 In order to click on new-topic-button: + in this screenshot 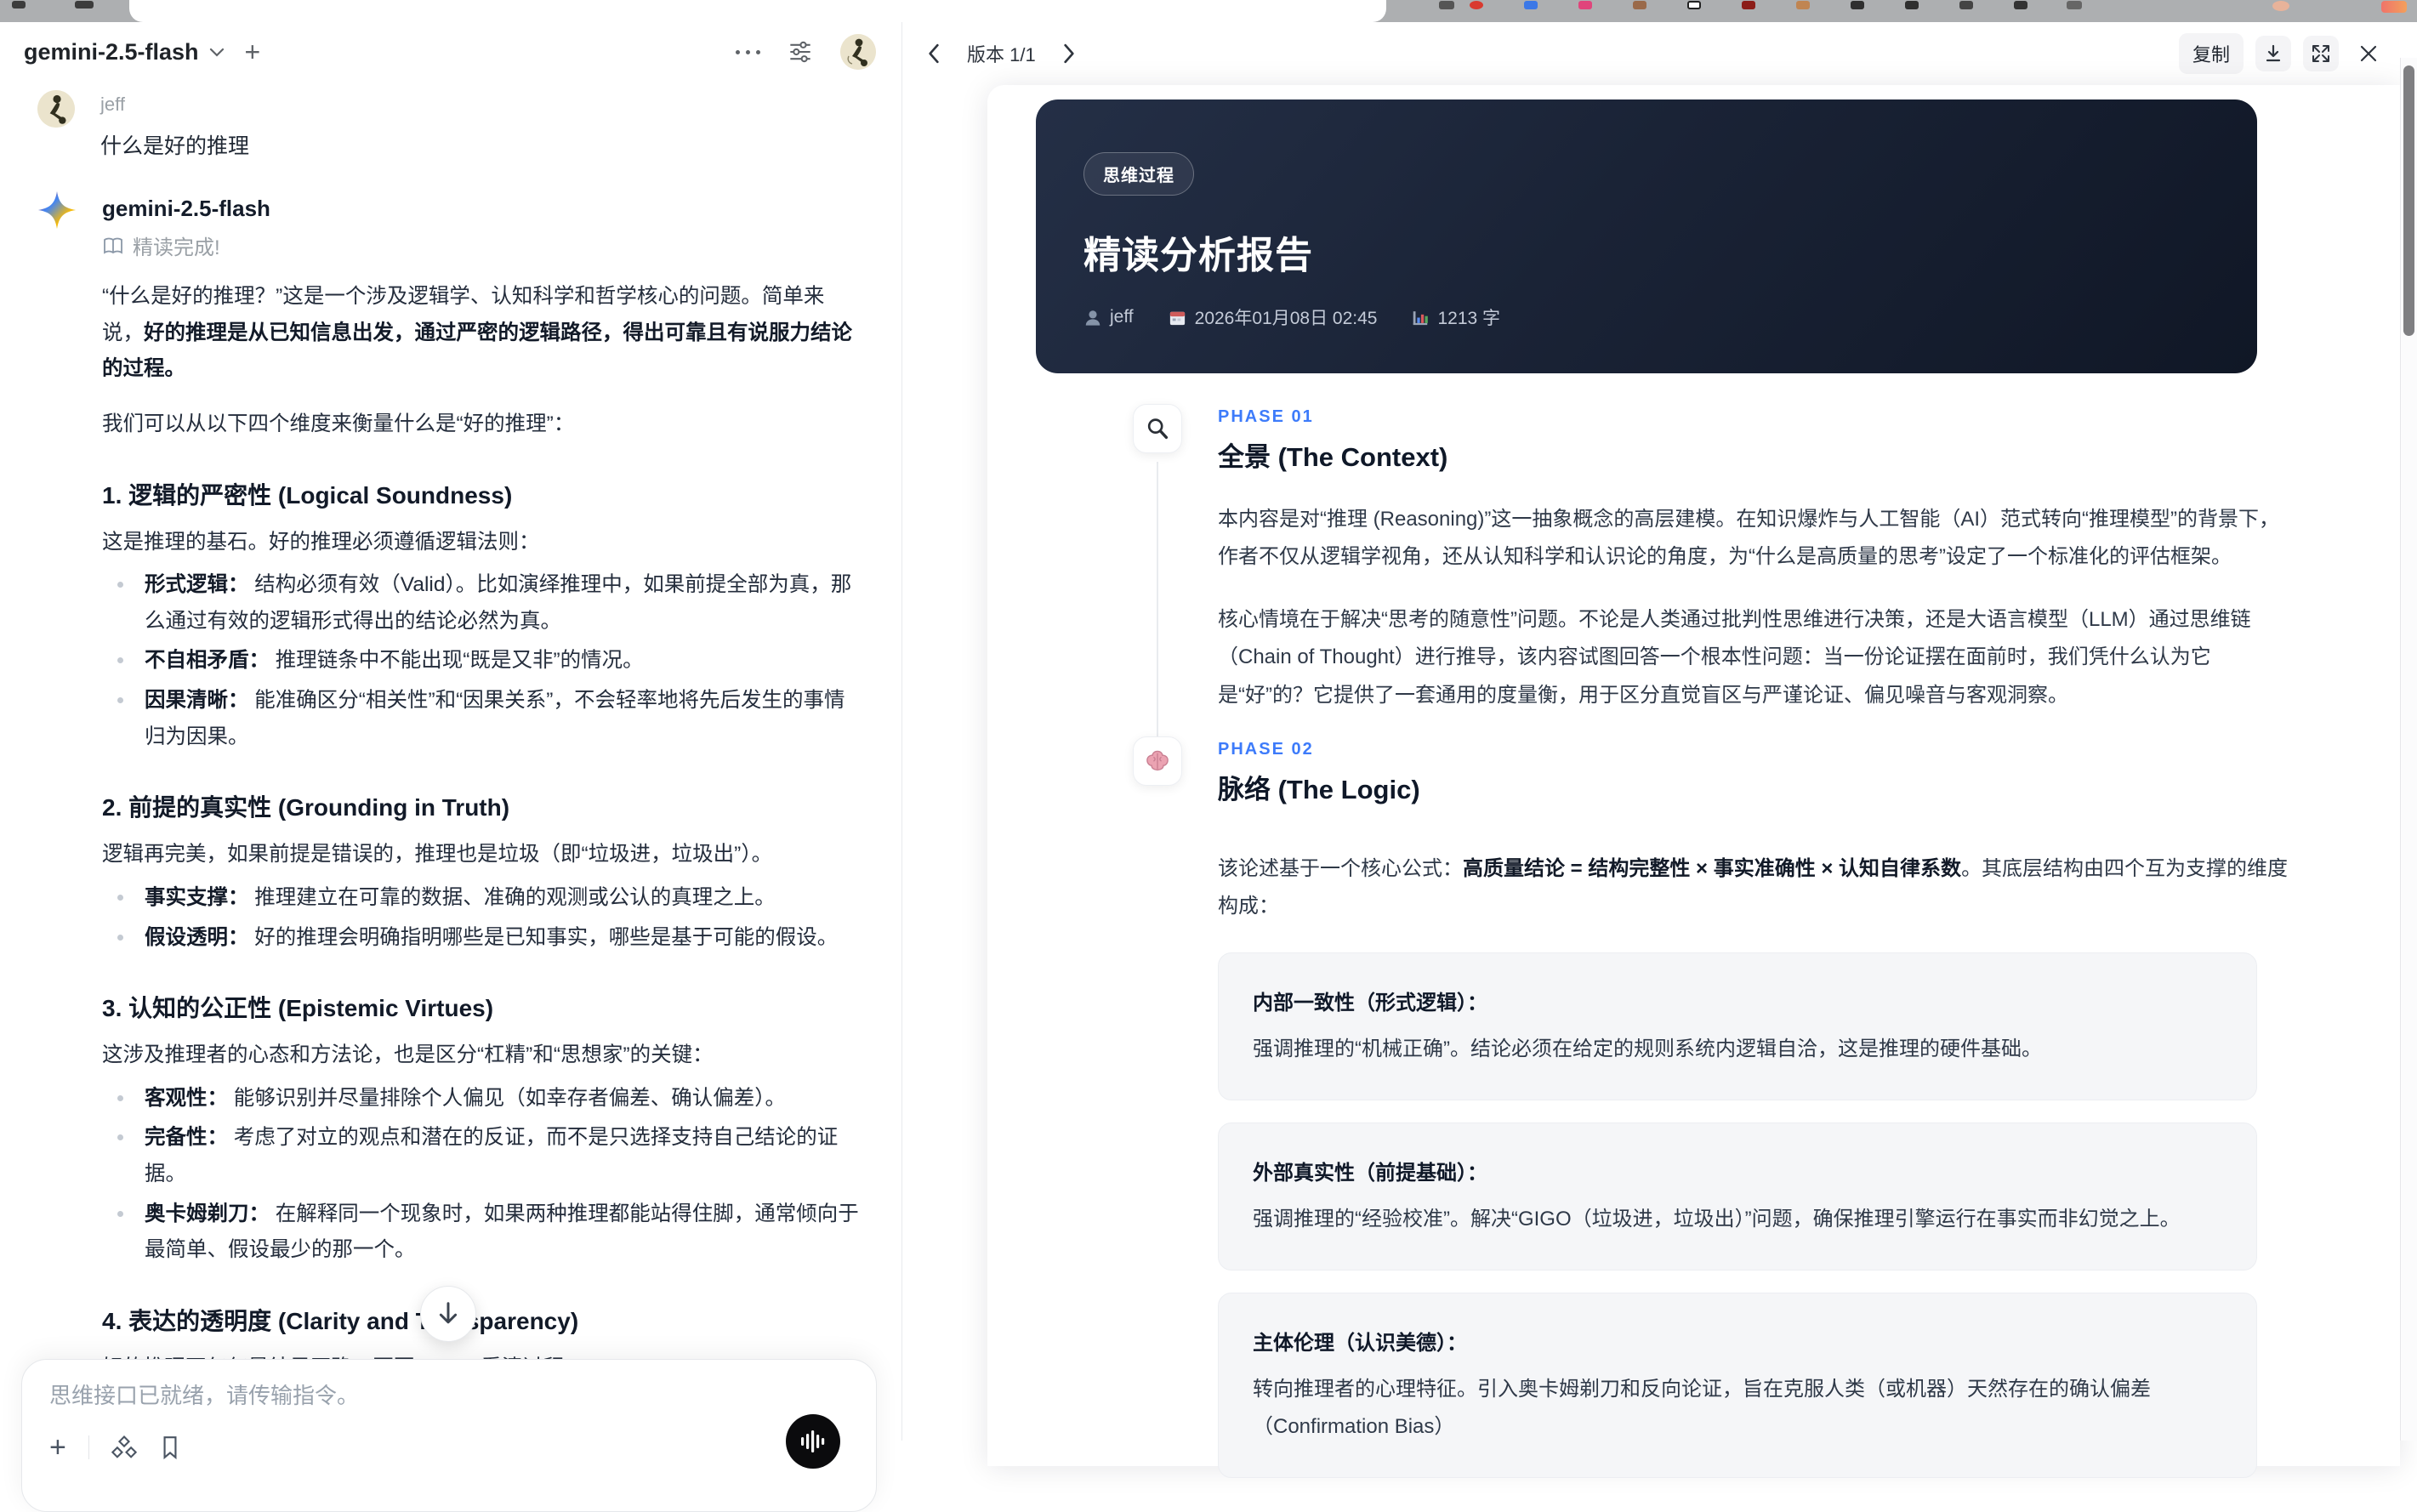, I will do `click(253, 51)`.